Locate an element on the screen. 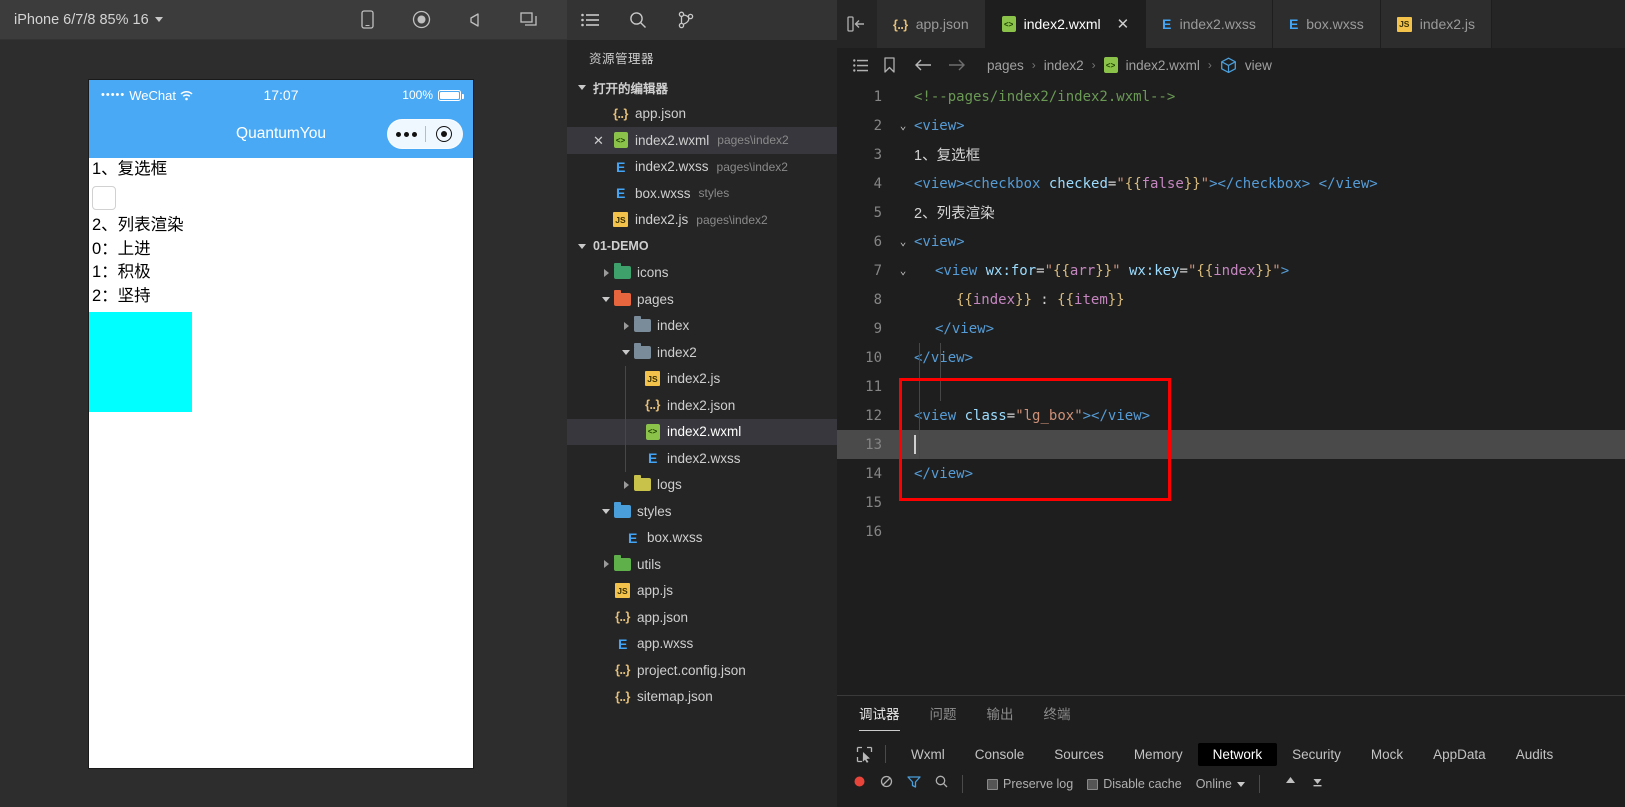  open-editor-item-box-wxss: Ǝ box.wxss styles is located at coordinates (702, 193).